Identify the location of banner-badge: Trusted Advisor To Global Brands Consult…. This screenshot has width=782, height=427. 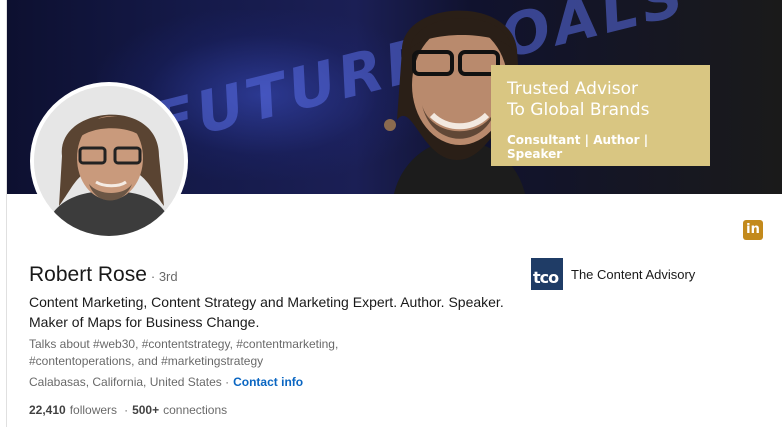
(600, 115).